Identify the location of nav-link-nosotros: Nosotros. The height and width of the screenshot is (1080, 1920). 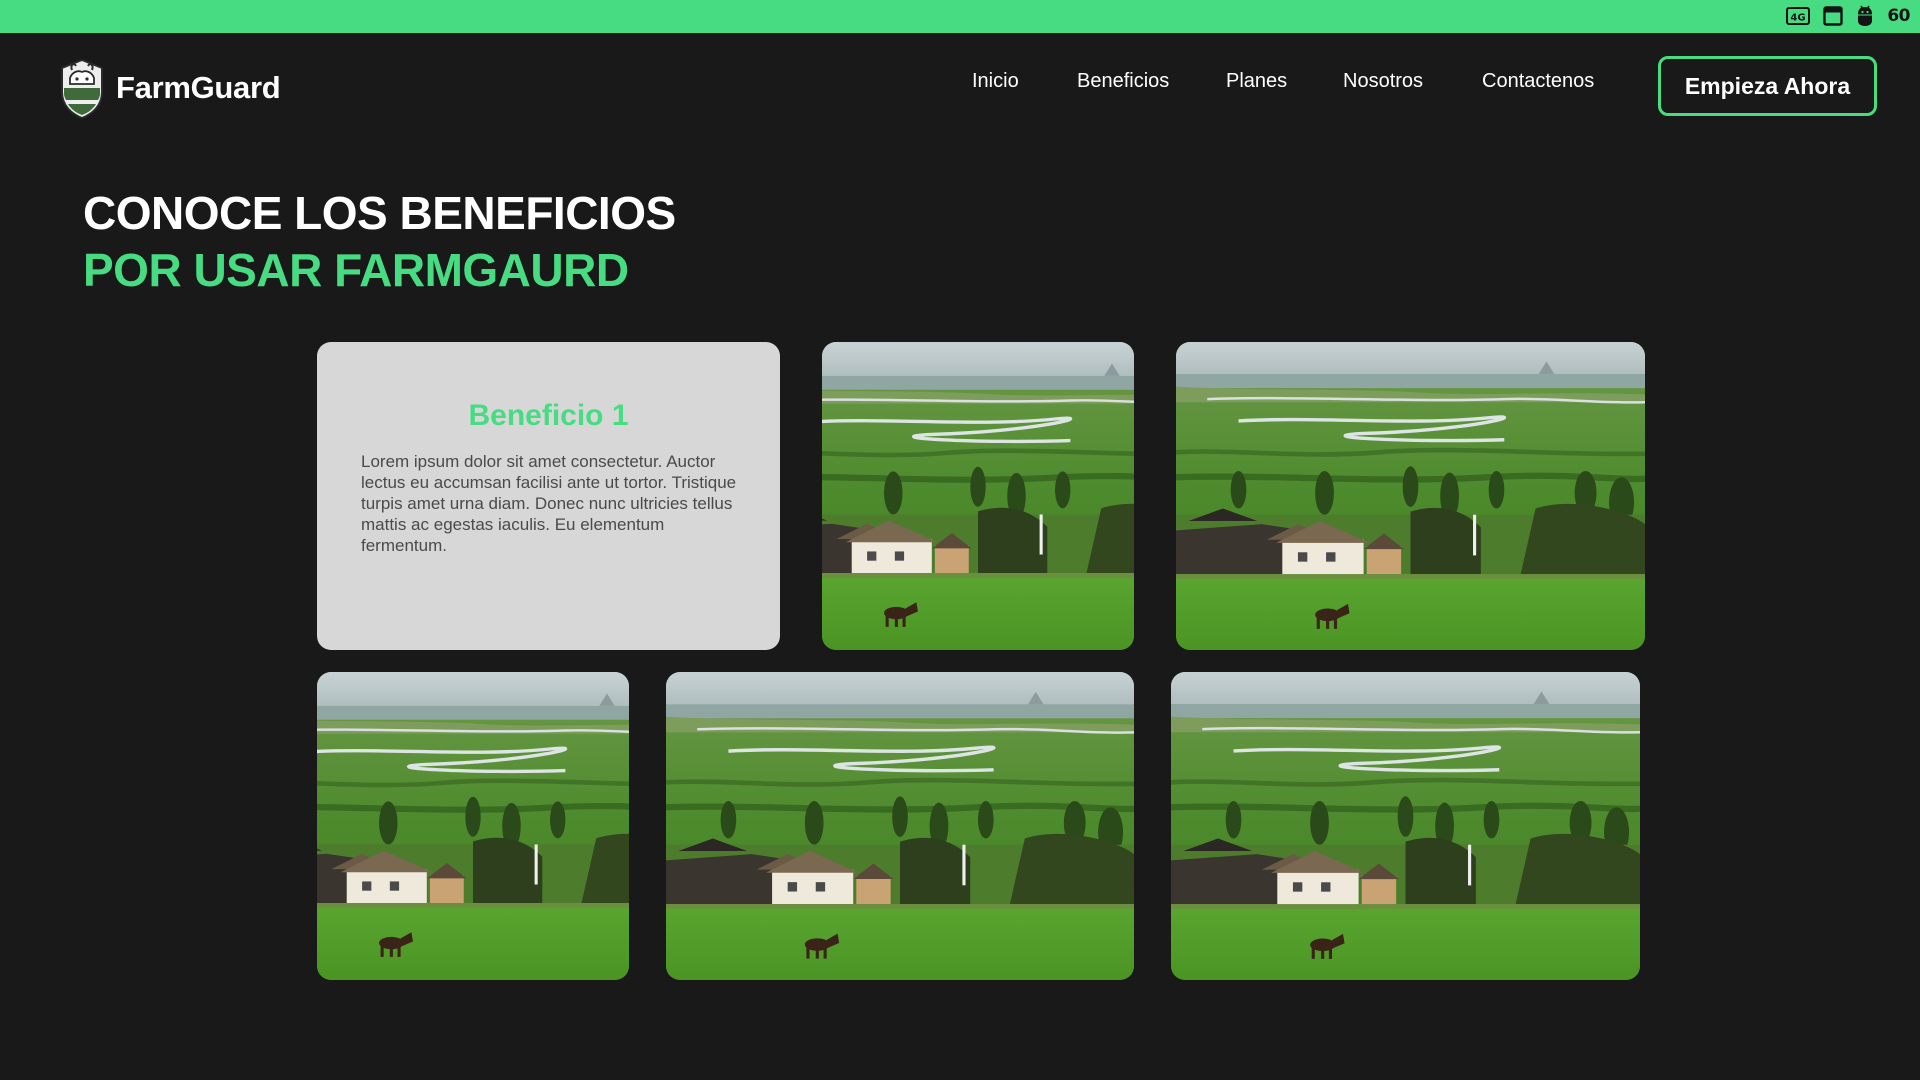
(1383, 81).